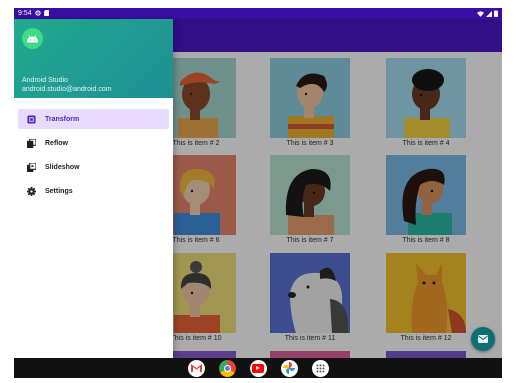 Image resolution: width=516 pixels, height=383 pixels. Describe the element at coordinates (31, 191) in the screenshot. I see `settings-gear-icon` at that location.